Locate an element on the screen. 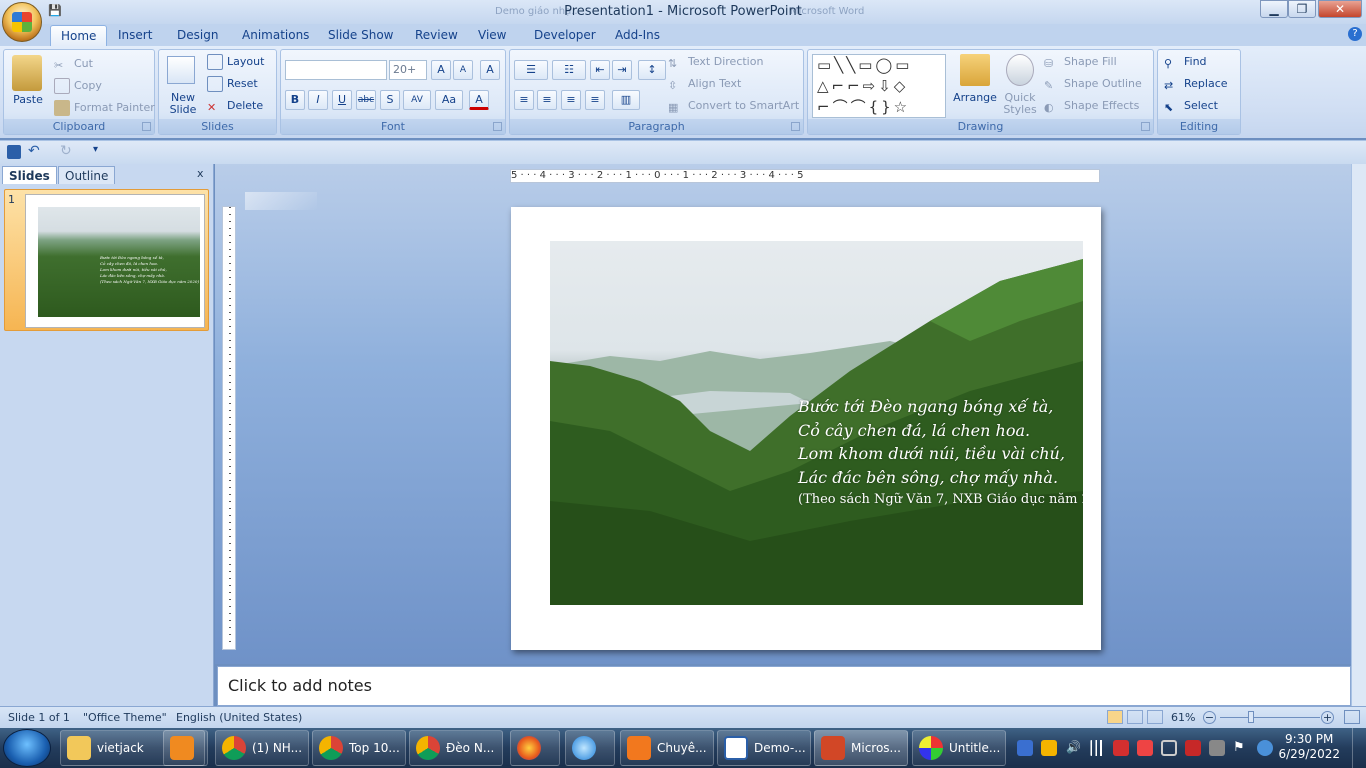 Image resolution: width=1366 pixels, height=768 pixels. zoom-out-icon: − is located at coordinates (1209, 717).